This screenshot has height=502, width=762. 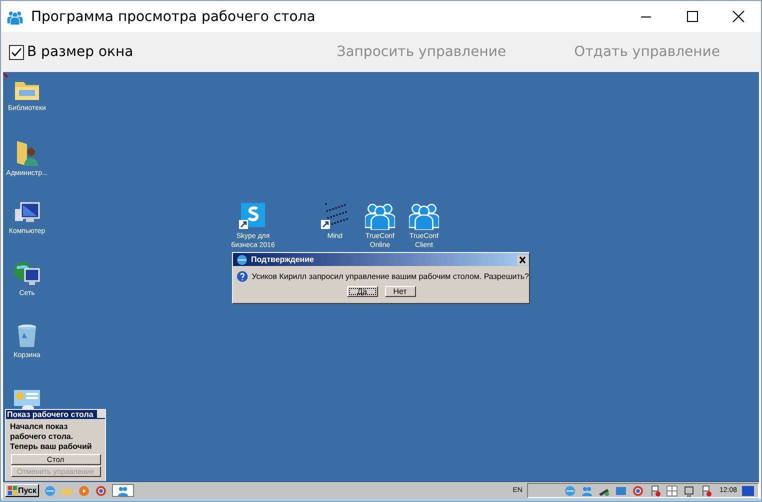 I want to click on no-button: Нет, so click(x=400, y=291).